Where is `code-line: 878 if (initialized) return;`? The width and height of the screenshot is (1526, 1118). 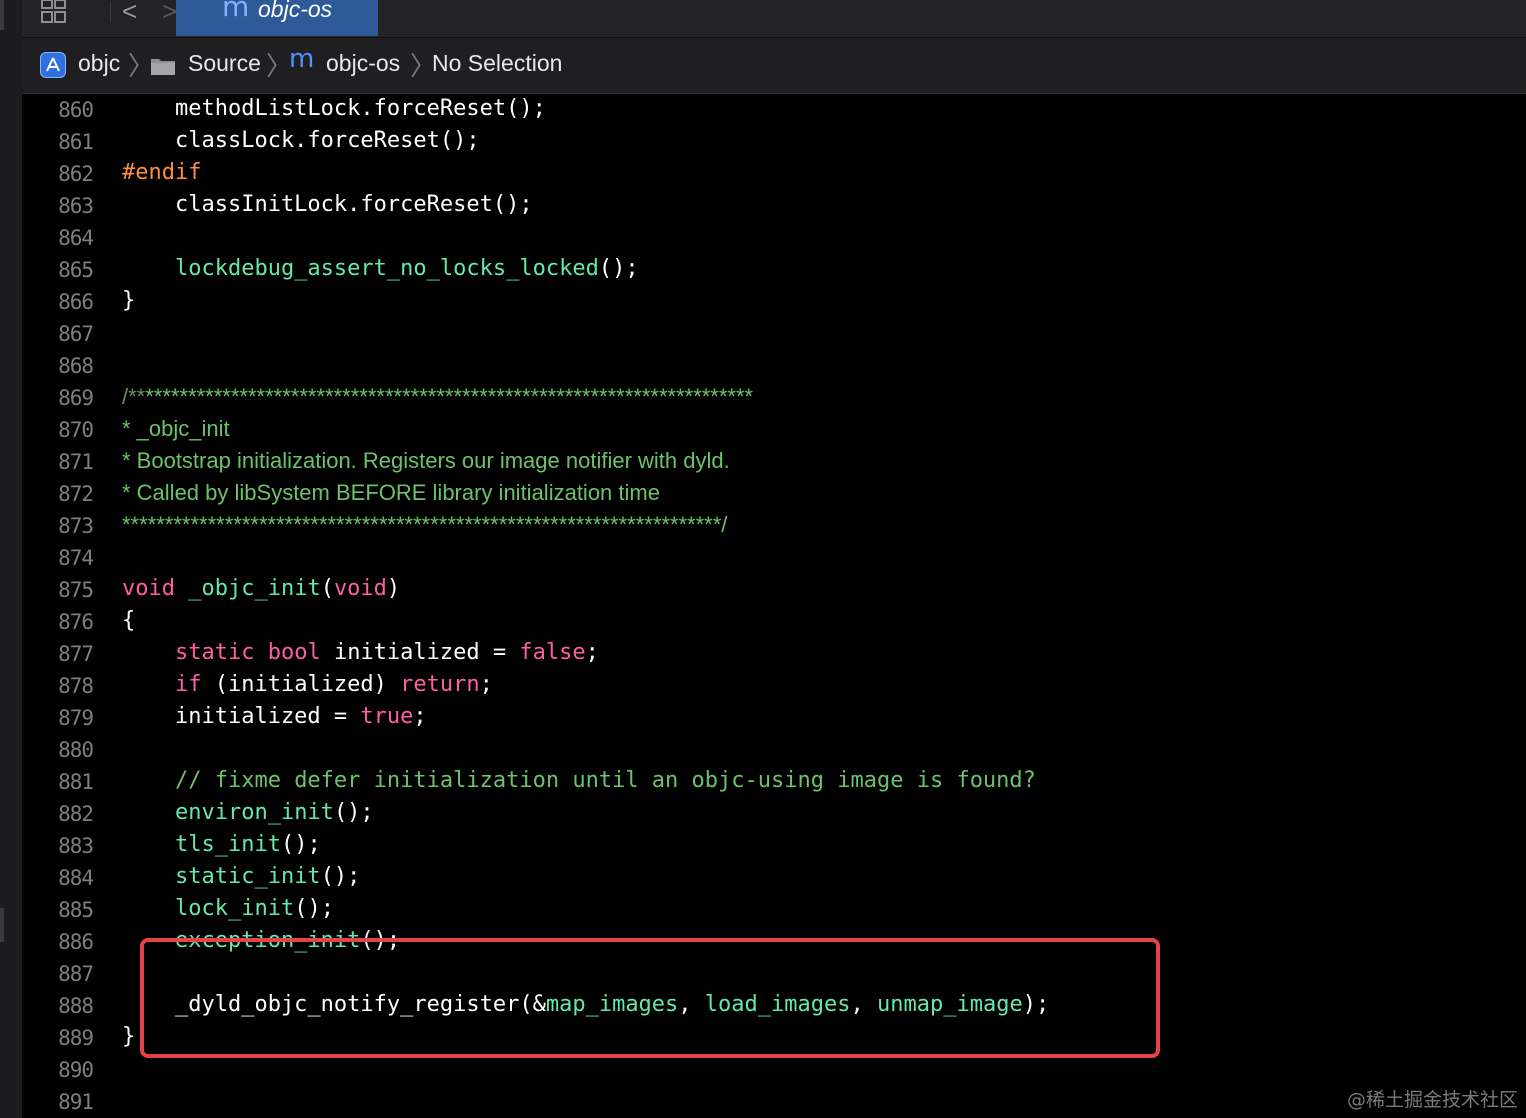 code-line: 878 if (initialized) return; is located at coordinates (774, 686).